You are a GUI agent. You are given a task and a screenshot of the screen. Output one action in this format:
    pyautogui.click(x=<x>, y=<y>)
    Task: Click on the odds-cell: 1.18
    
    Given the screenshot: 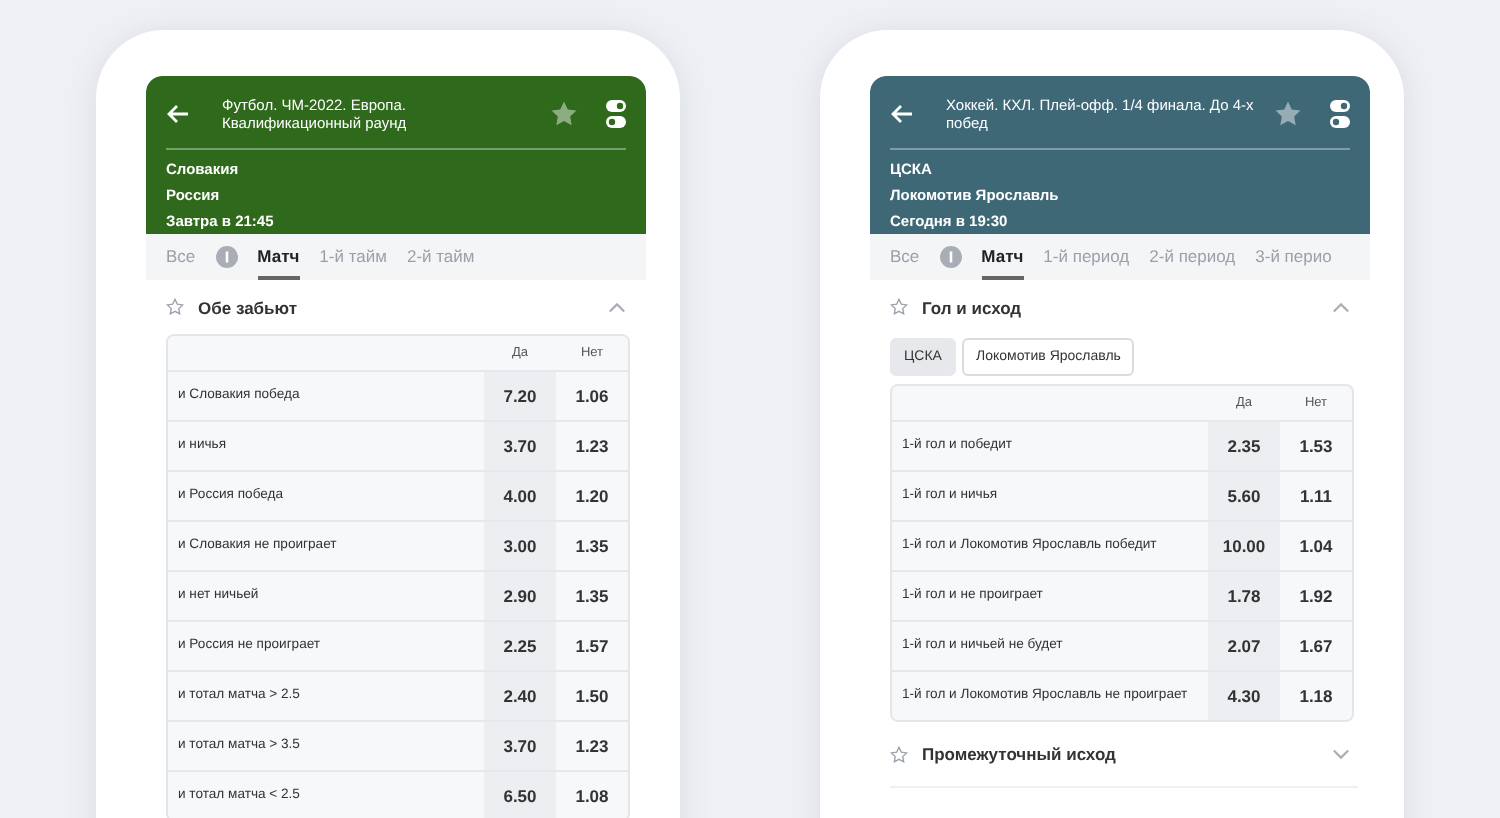 What is the action you would take?
    pyautogui.click(x=1316, y=696)
    